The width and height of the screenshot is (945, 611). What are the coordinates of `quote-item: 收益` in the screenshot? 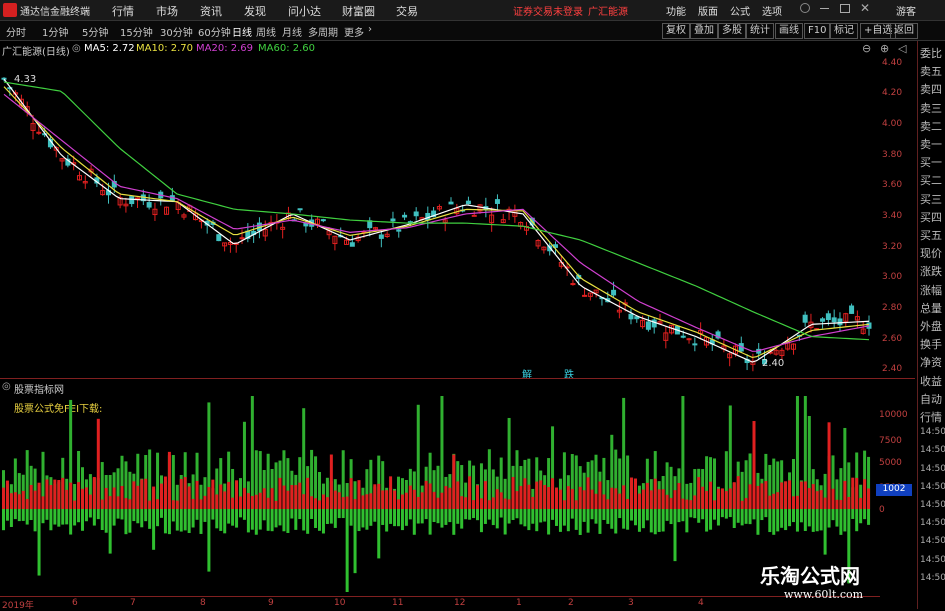 It's located at (931, 381).